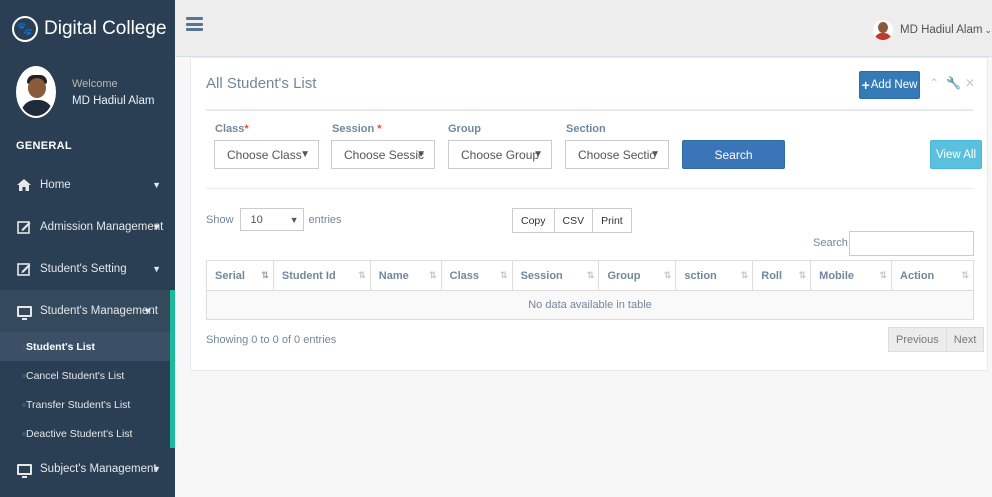 Image resolution: width=992 pixels, height=497 pixels. Describe the element at coordinates (934, 83) in the screenshot. I see `collapse-icon: ⌃` at that location.